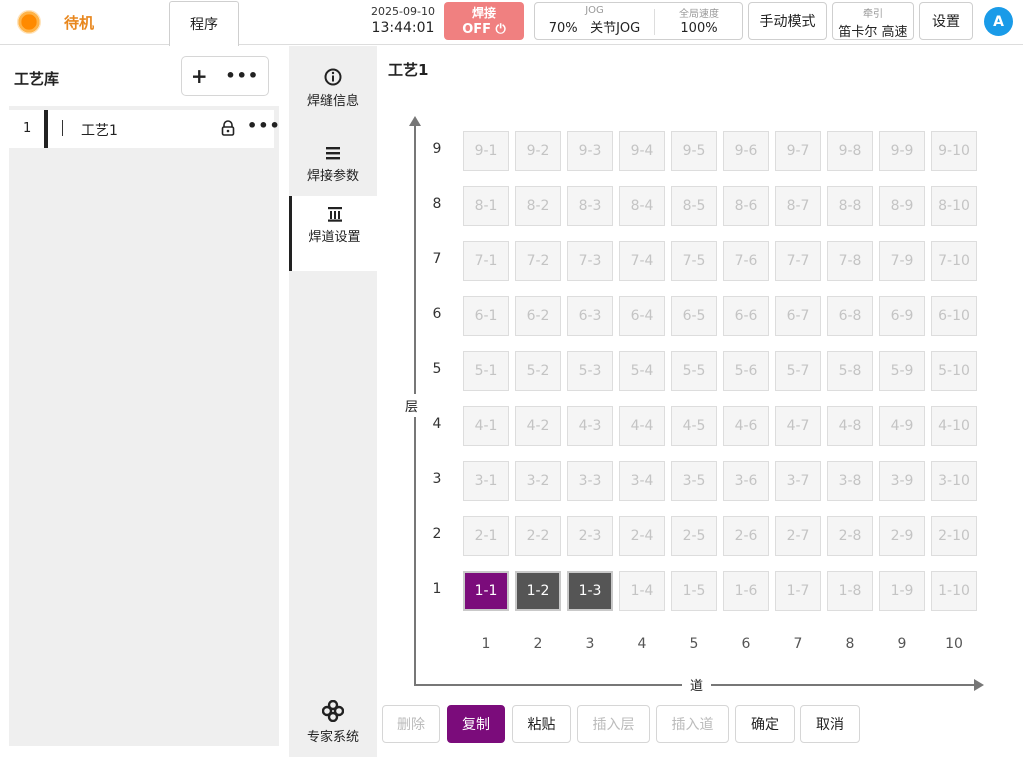  What do you see at coordinates (642, 261) in the screenshot?
I see `pass-cell: 7-4` at bounding box center [642, 261].